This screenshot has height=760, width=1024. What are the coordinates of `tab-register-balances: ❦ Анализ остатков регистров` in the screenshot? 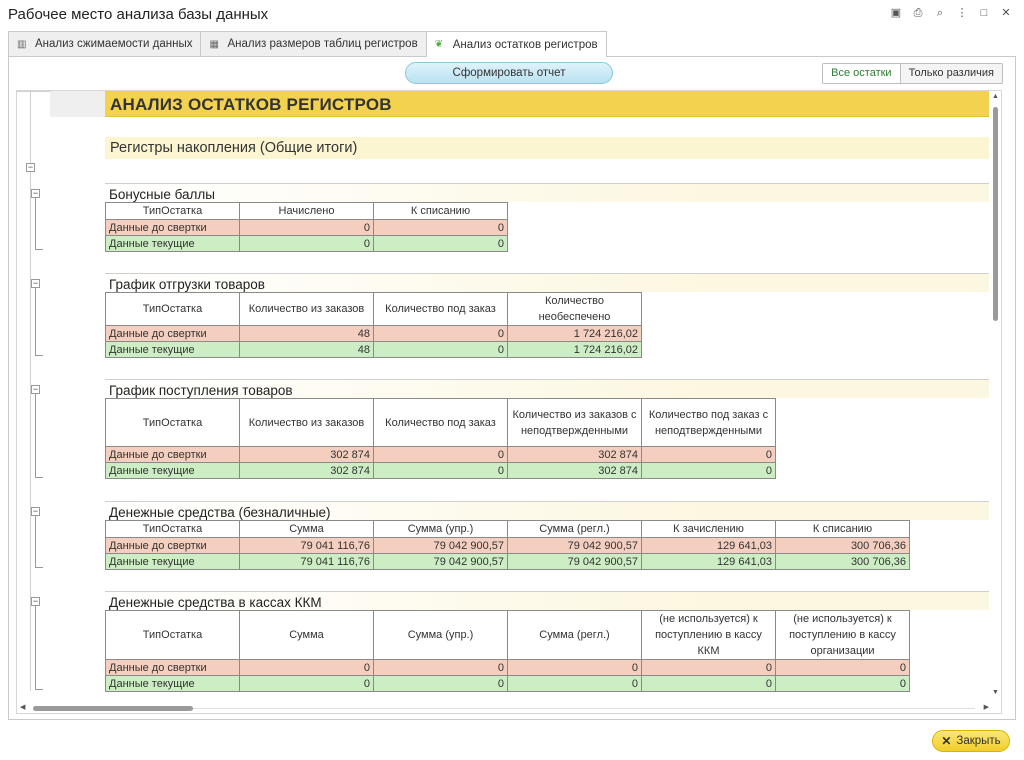 It's located at (516, 44).